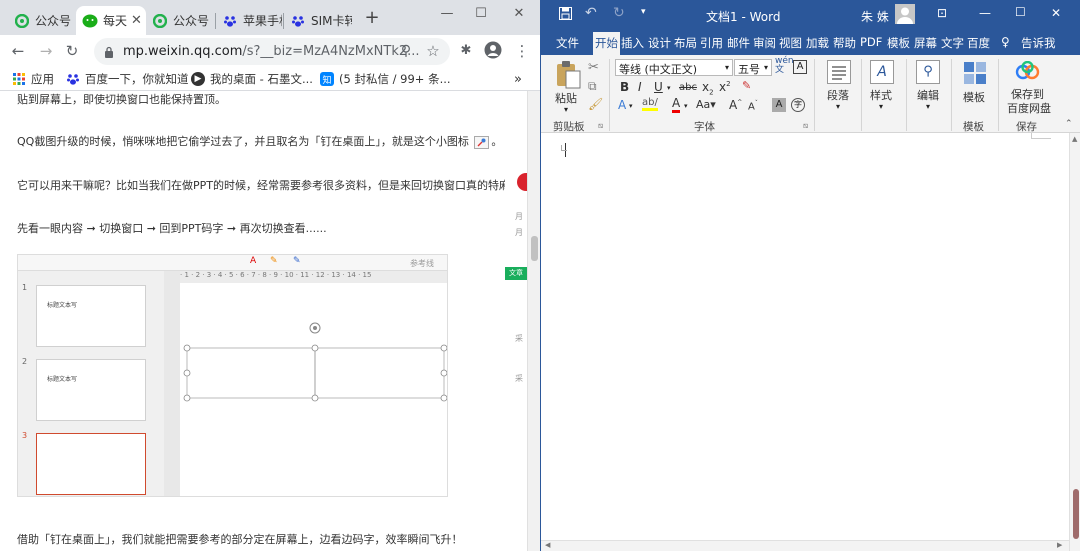 This screenshot has height=551, width=1080. What do you see at coordinates (978, 43) in the screenshot?
I see `tab-baidu: 百度` at bounding box center [978, 43].